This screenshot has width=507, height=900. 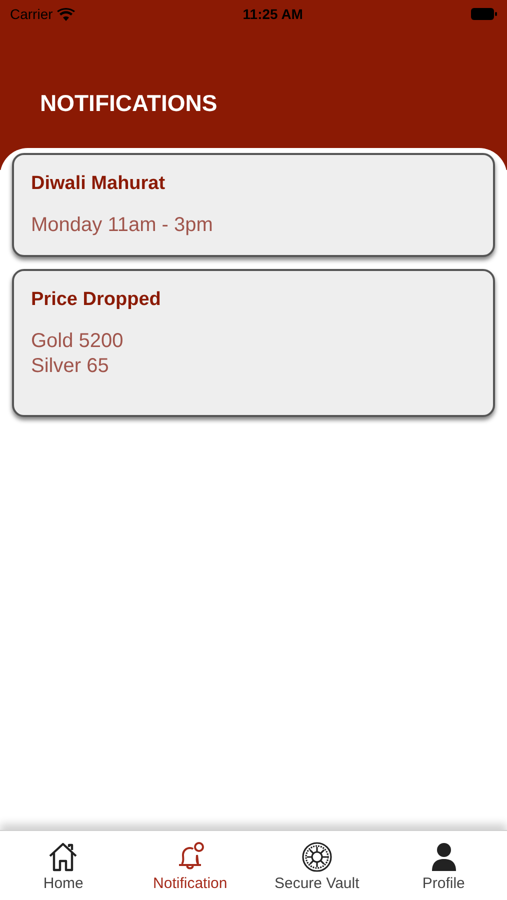 I want to click on tab-button: Secure Vault, so click(x=317, y=865).